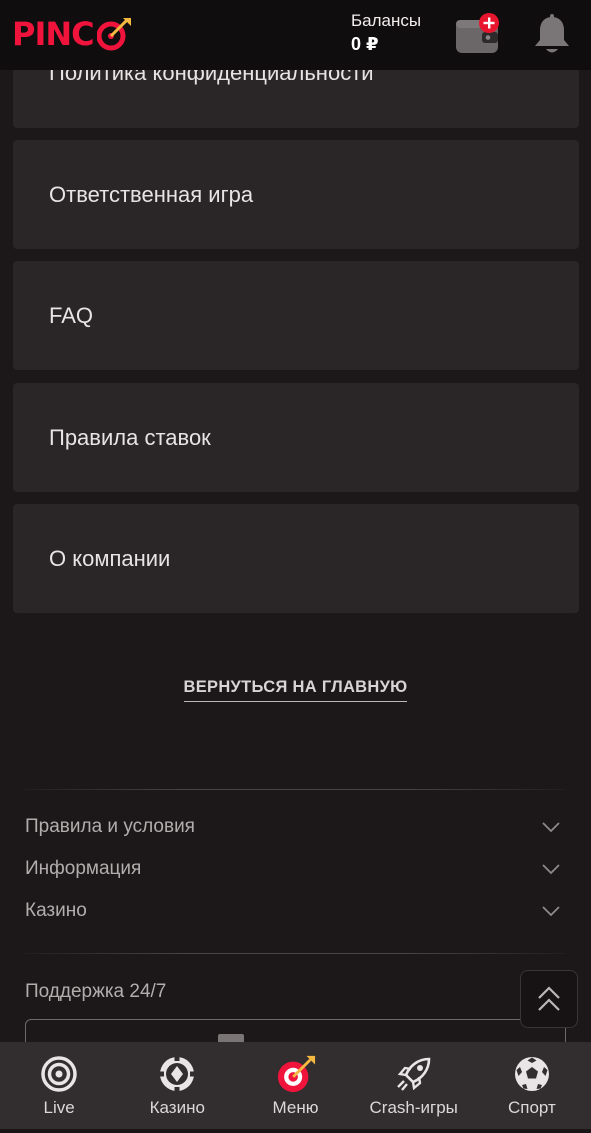  I want to click on nav-item-casino: Казино, so click(177, 1087).